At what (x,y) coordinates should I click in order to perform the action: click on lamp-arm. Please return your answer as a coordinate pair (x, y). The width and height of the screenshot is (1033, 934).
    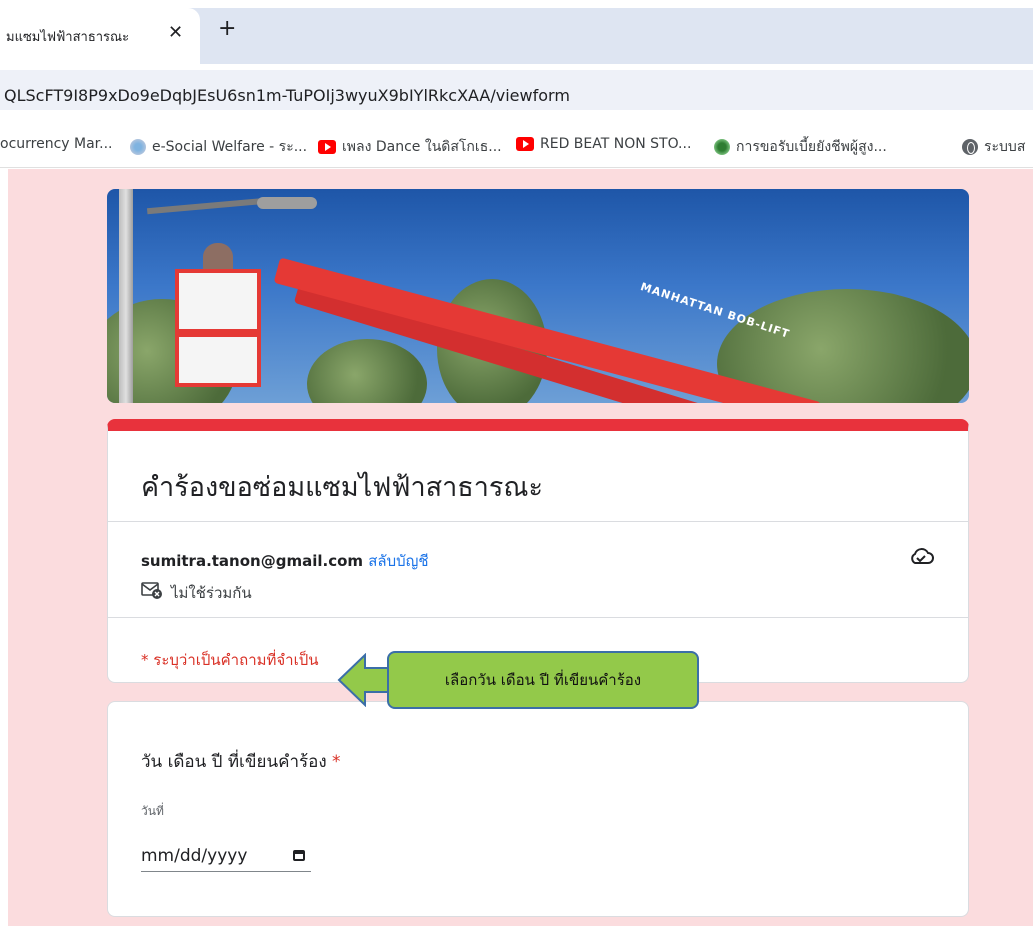
    Looking at the image, I should click on (207, 206).